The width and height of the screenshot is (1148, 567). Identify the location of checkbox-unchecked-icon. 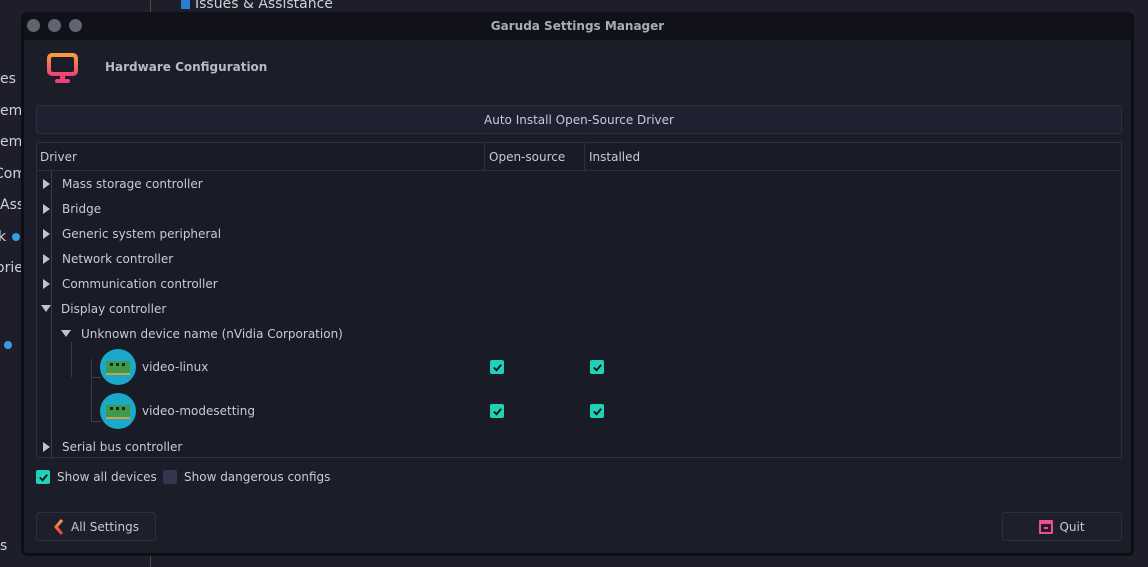
(170, 477).